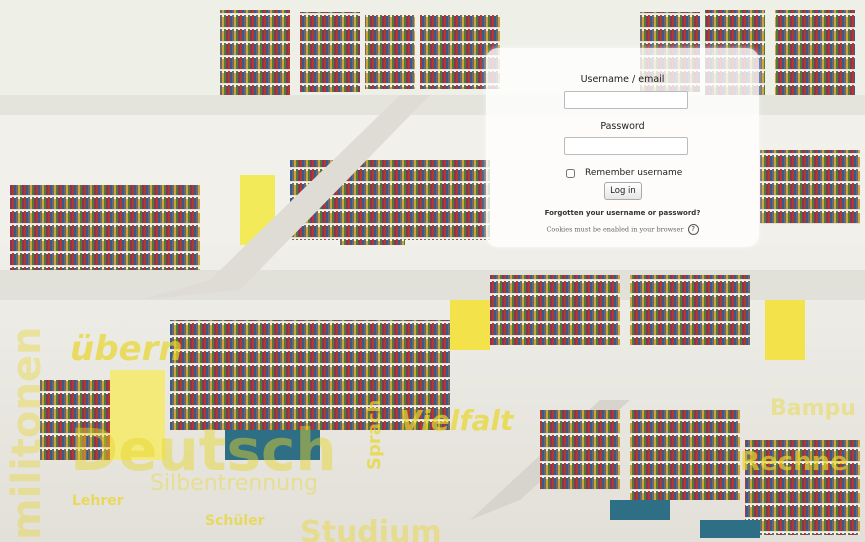  Describe the element at coordinates (626, 146) in the screenshot. I see `password-input` at that location.